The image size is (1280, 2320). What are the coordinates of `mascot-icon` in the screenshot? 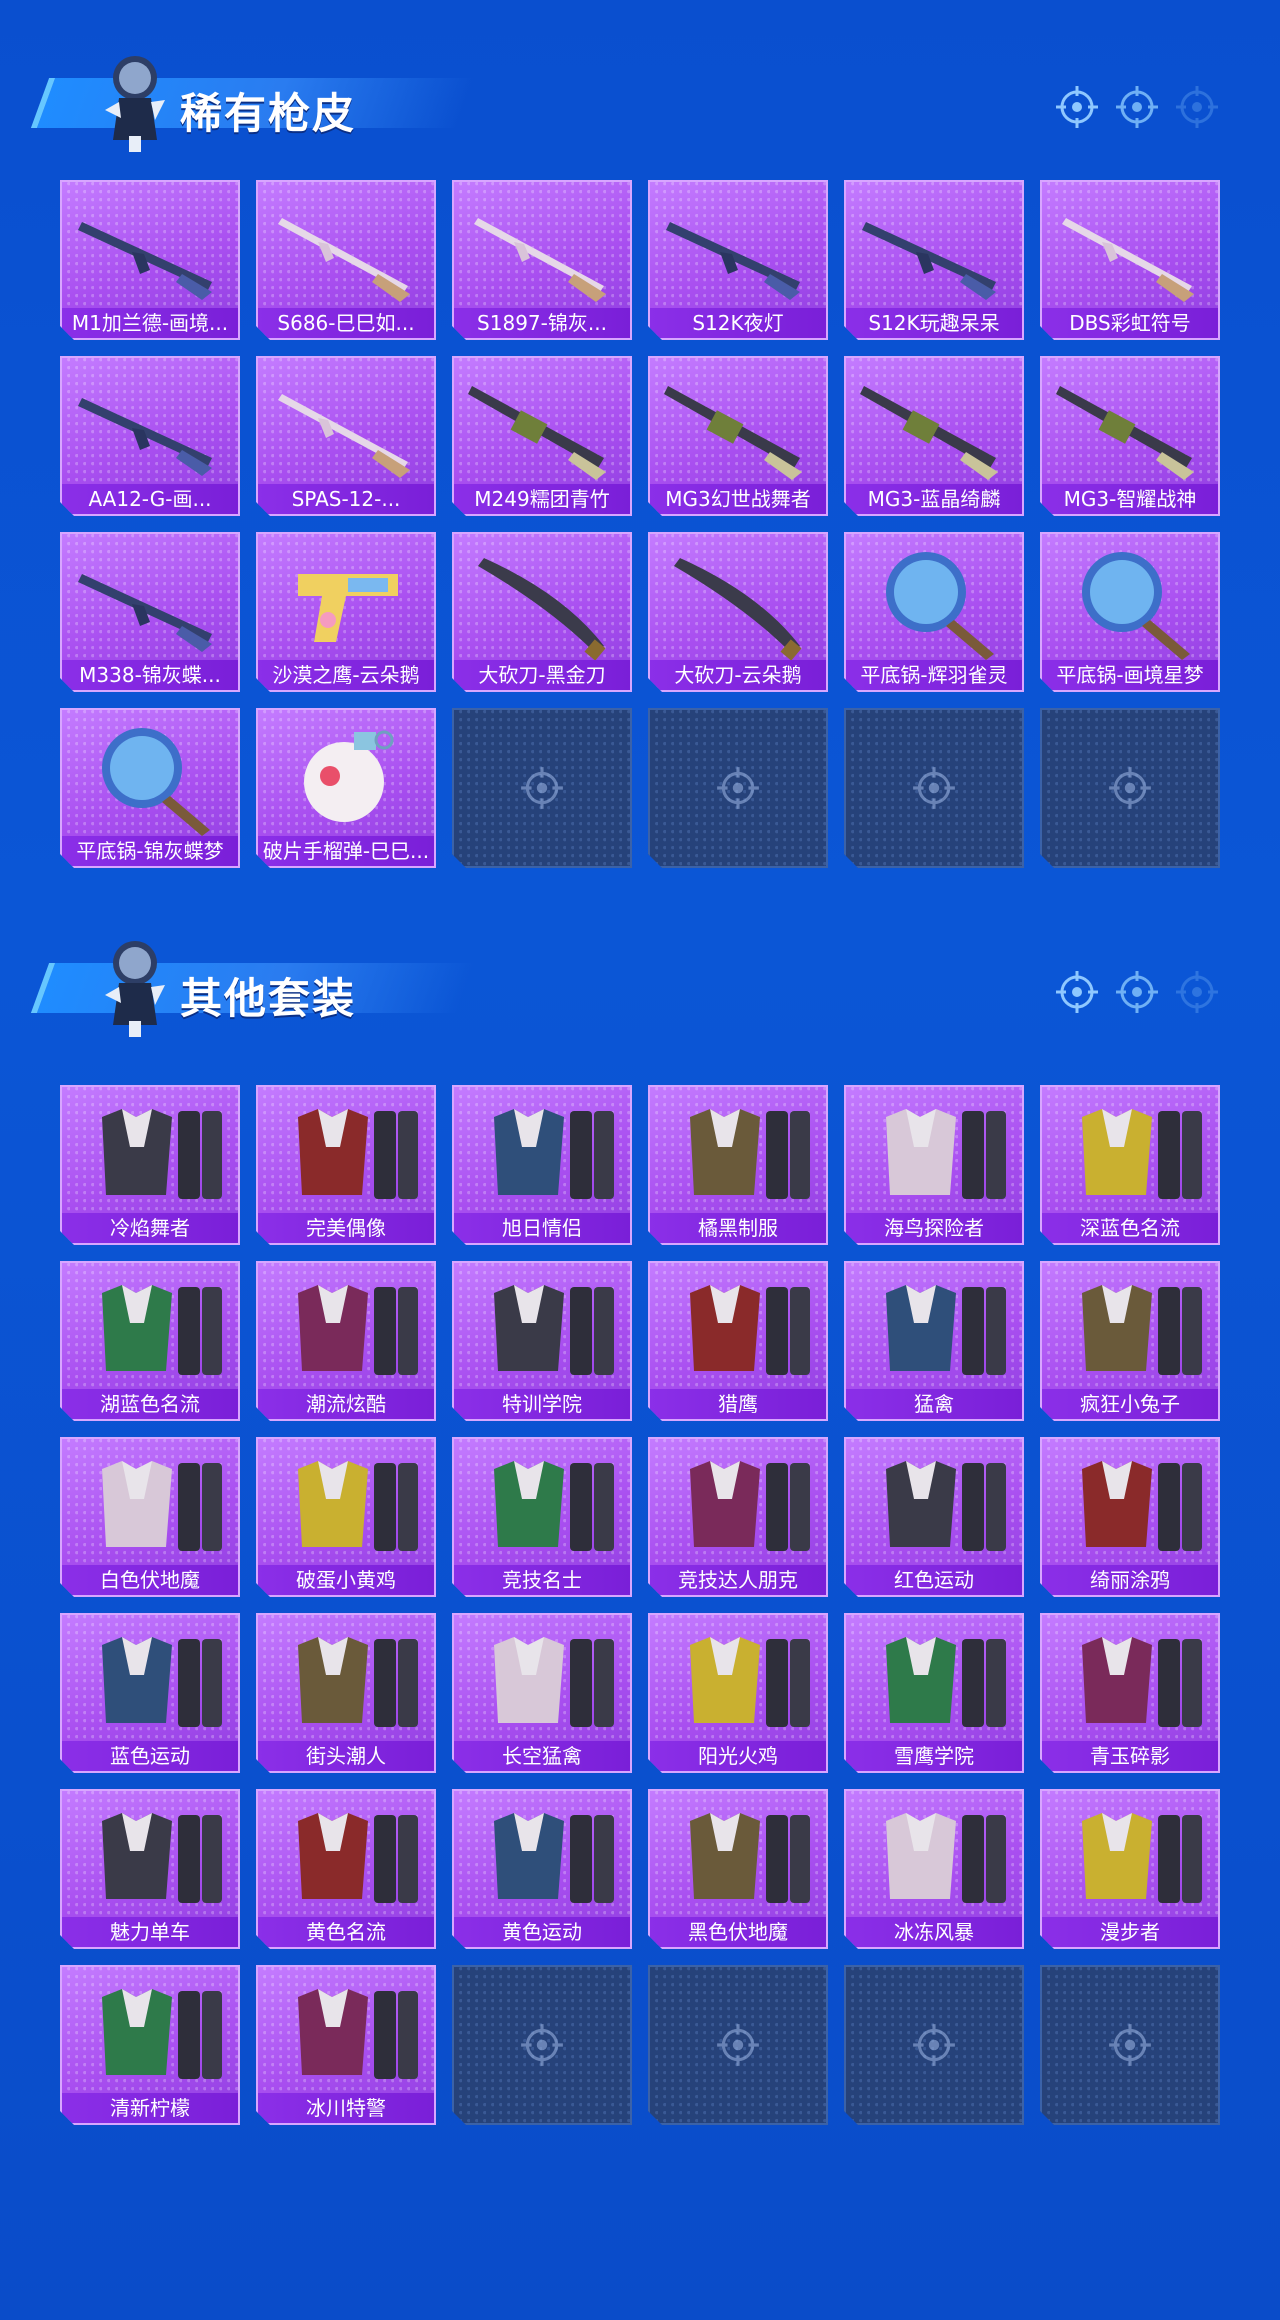 It's located at (135, 104).